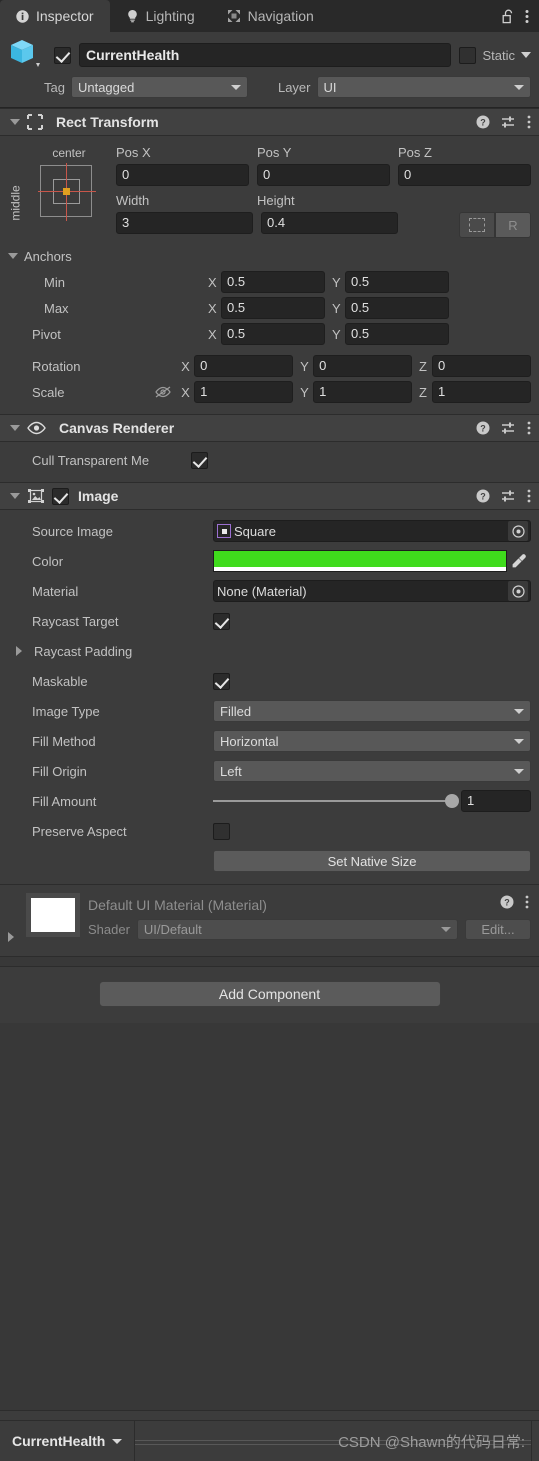 Image resolution: width=539 pixels, height=1461 pixels. Describe the element at coordinates (464, 175) in the screenshot. I see `pos-z-input: 0` at that location.